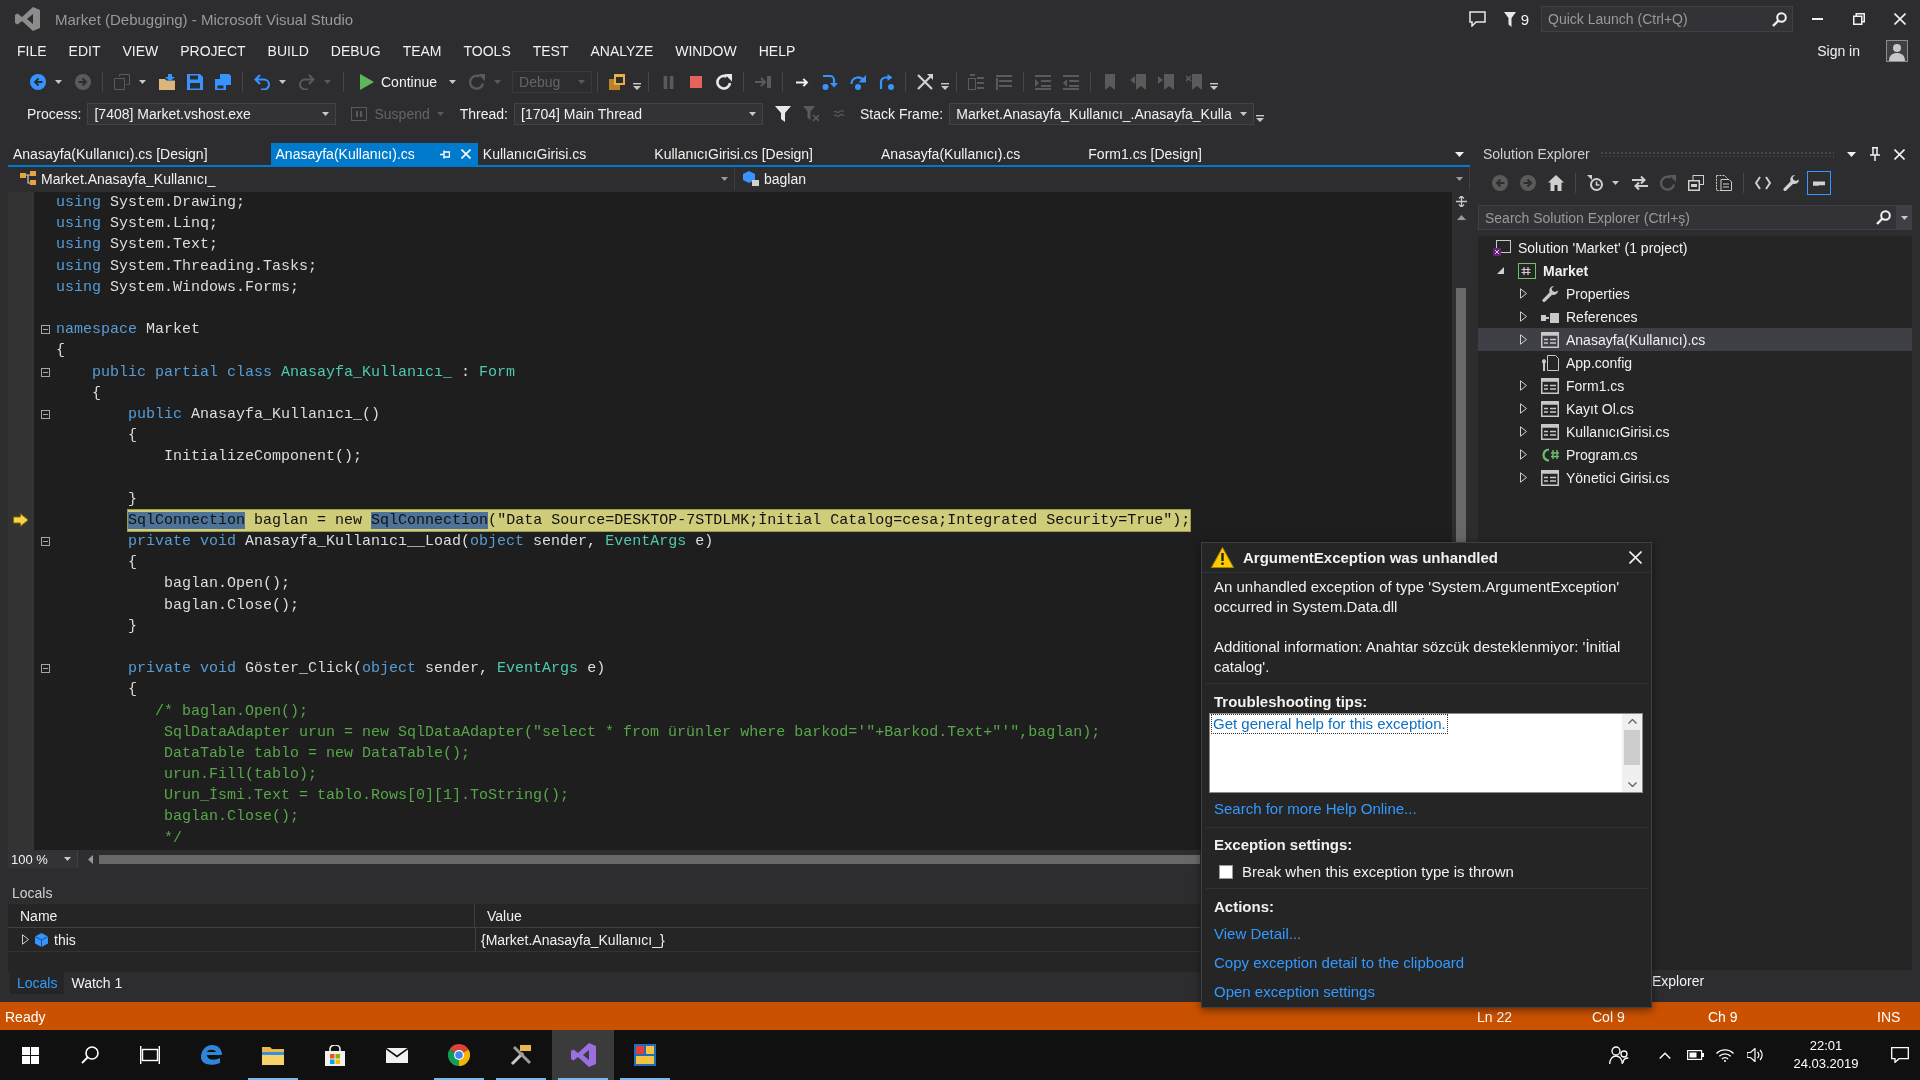  What do you see at coordinates (777, 51) in the screenshot?
I see `menu-item: HELP` at bounding box center [777, 51].